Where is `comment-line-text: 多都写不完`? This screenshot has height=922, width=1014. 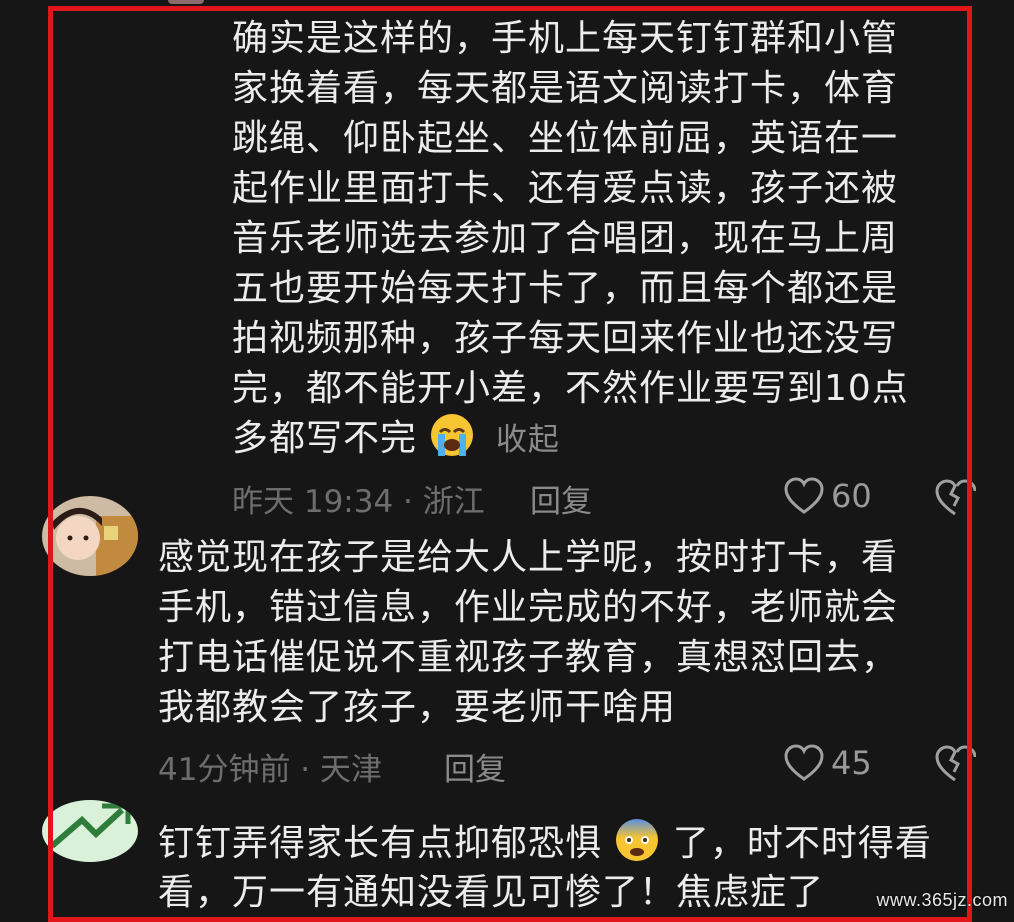
comment-line-text: 多都写不完 is located at coordinates (325, 438).